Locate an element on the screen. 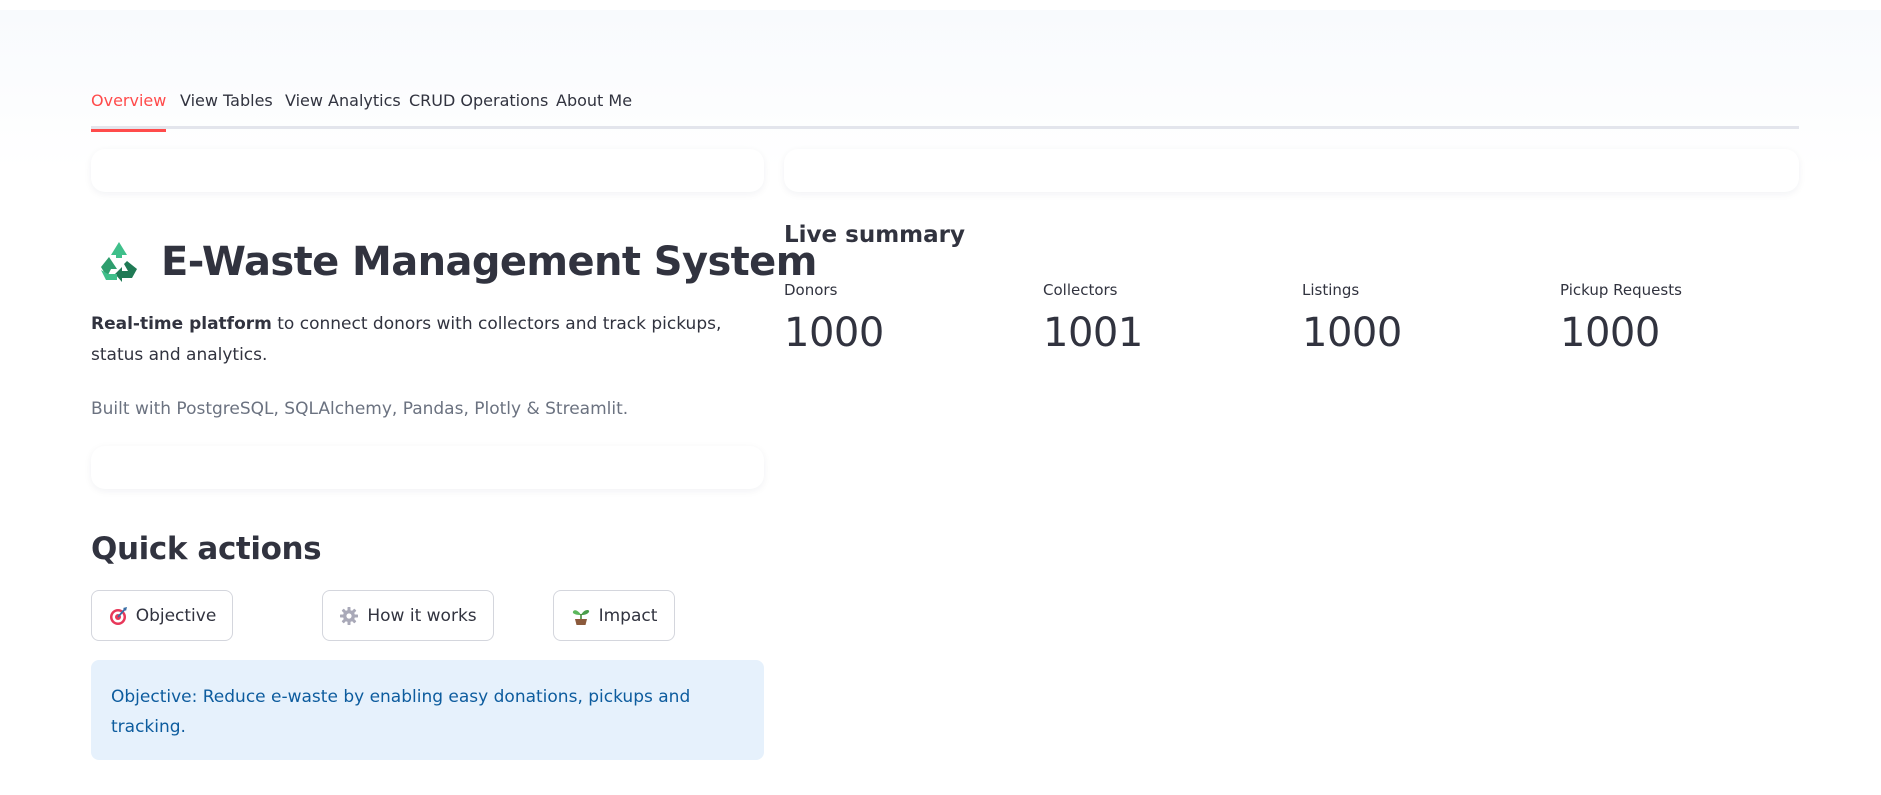 The width and height of the screenshot is (1881, 795). live-summary-heading: Live summary is located at coordinates (874, 235).